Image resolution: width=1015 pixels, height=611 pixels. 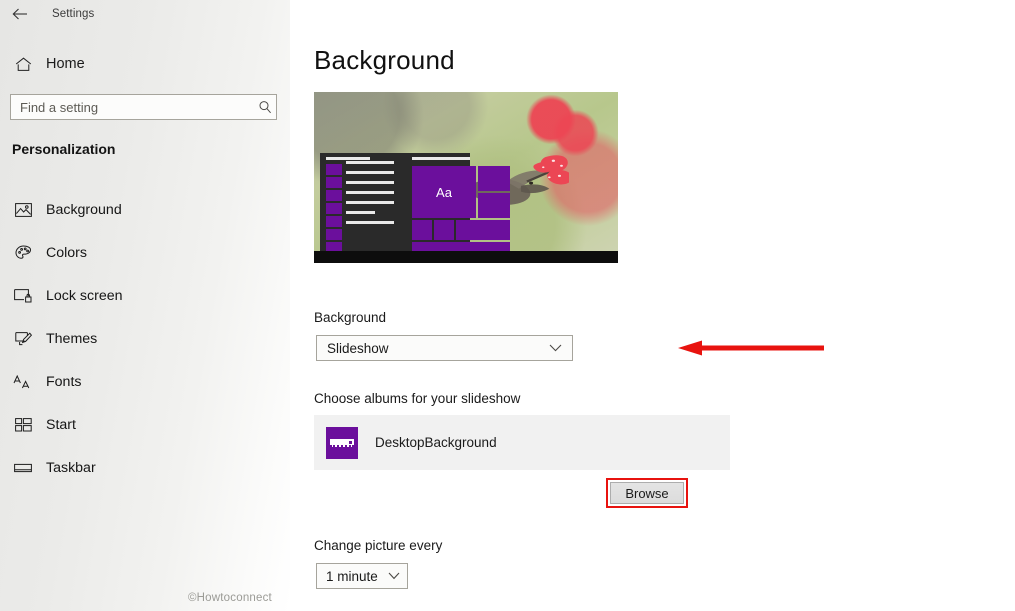 I want to click on sidebar-item-themes-label: Themes, so click(x=72, y=338).